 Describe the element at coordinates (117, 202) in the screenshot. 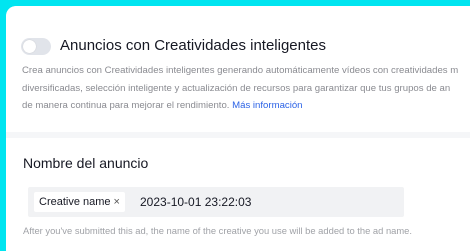

I see `remove-tag-icon: ×` at that location.